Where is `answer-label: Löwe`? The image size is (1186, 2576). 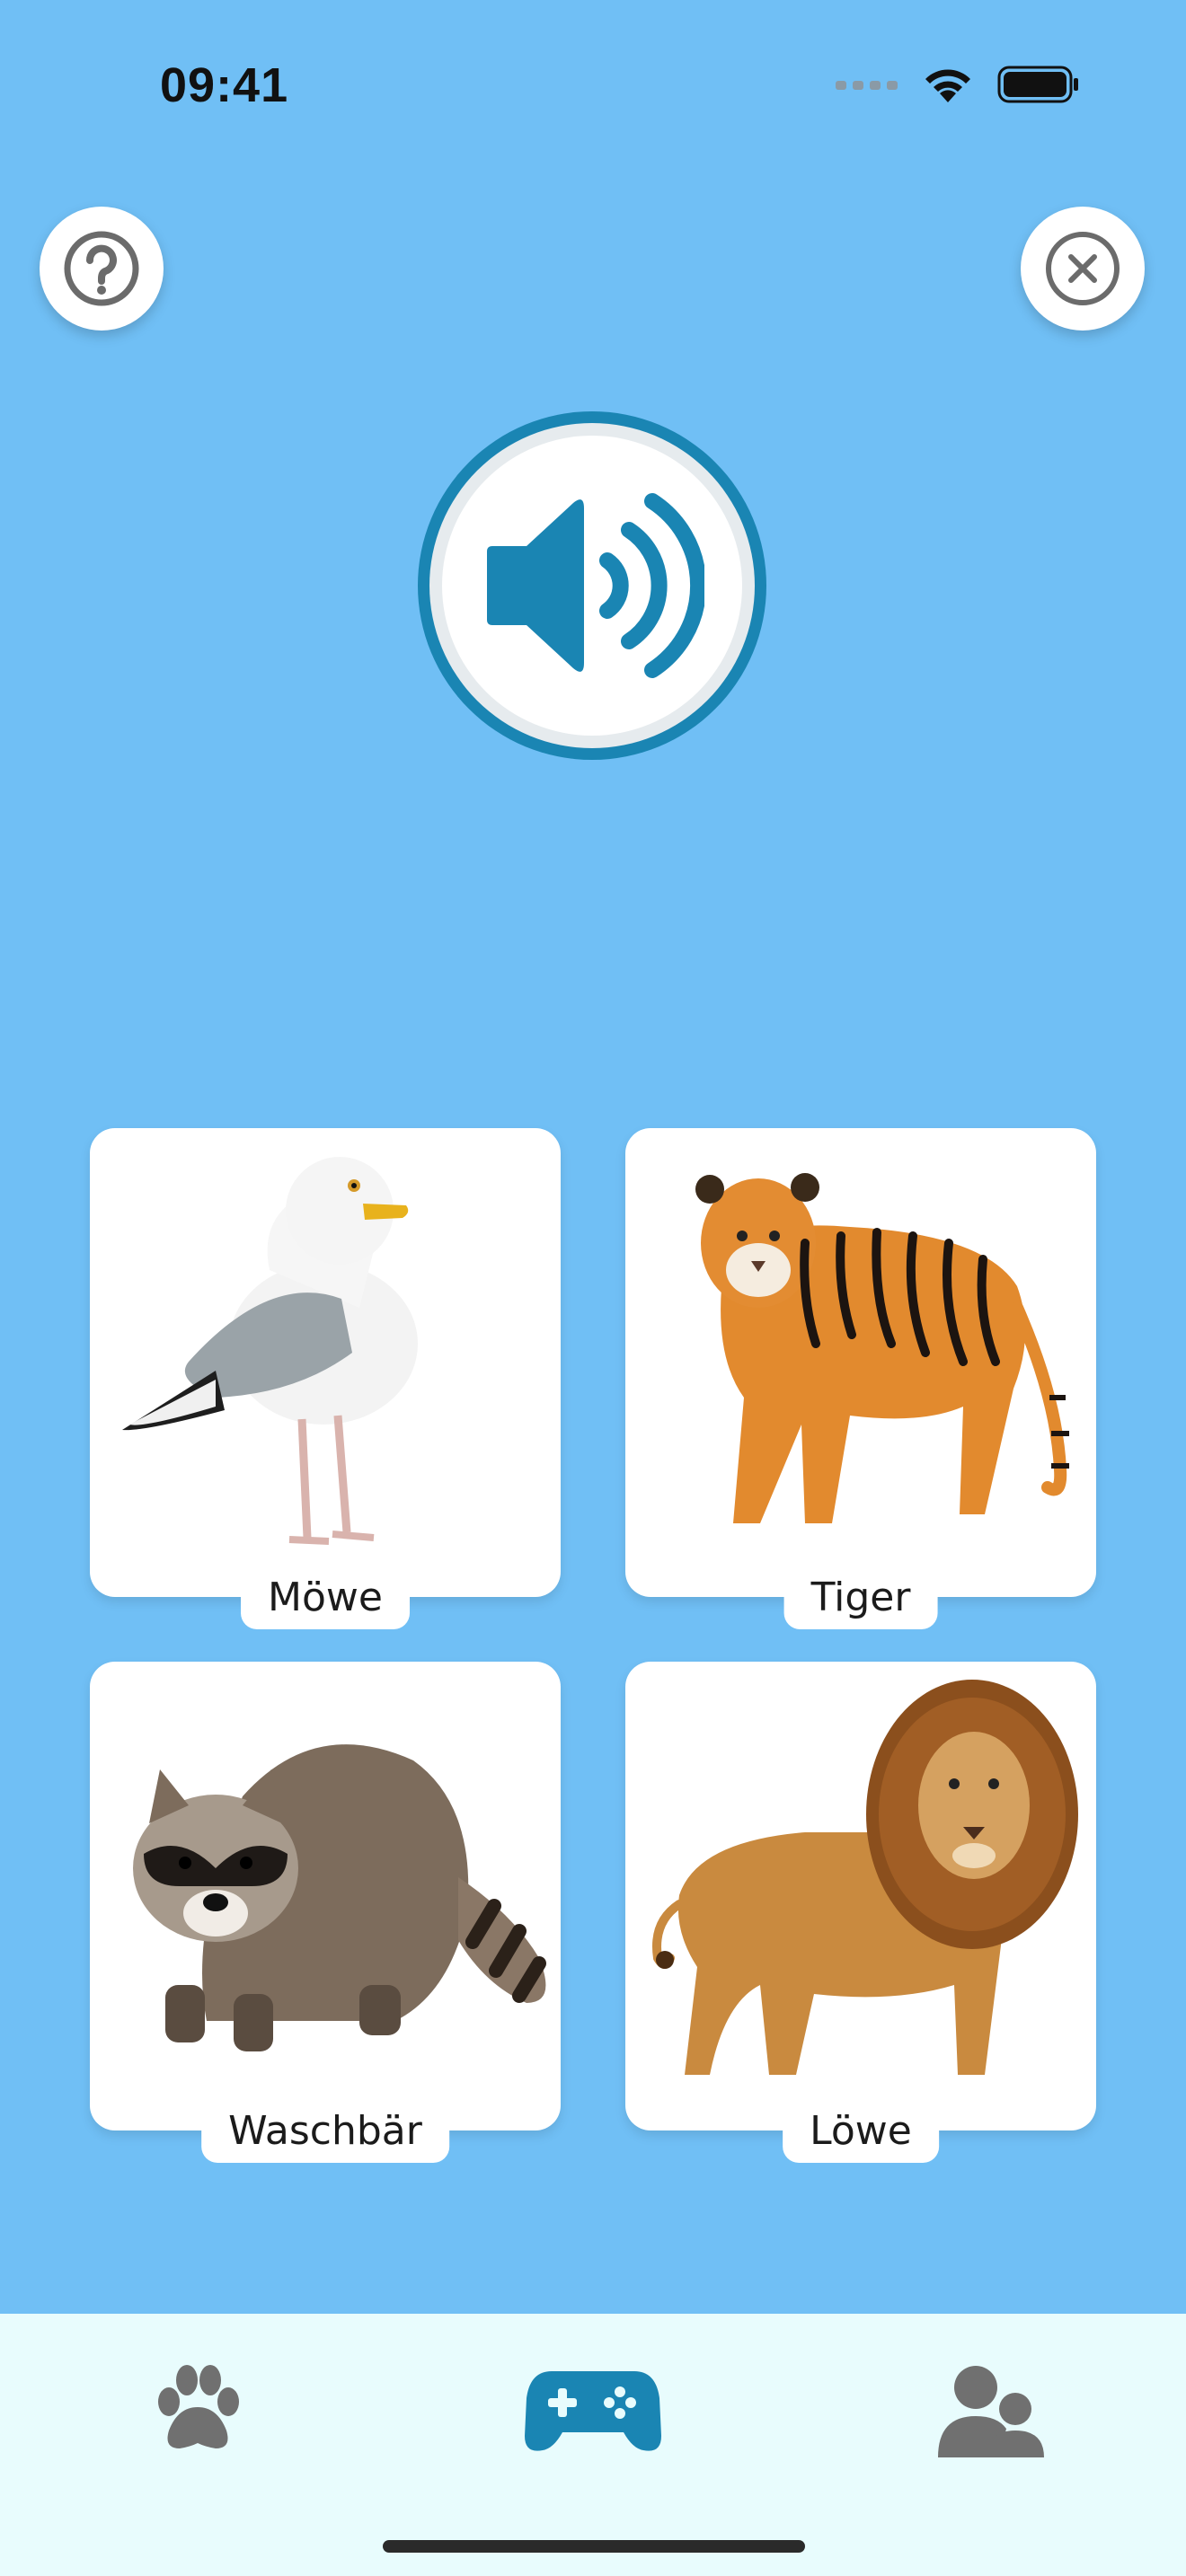
answer-label: Löwe is located at coordinates (861, 2133).